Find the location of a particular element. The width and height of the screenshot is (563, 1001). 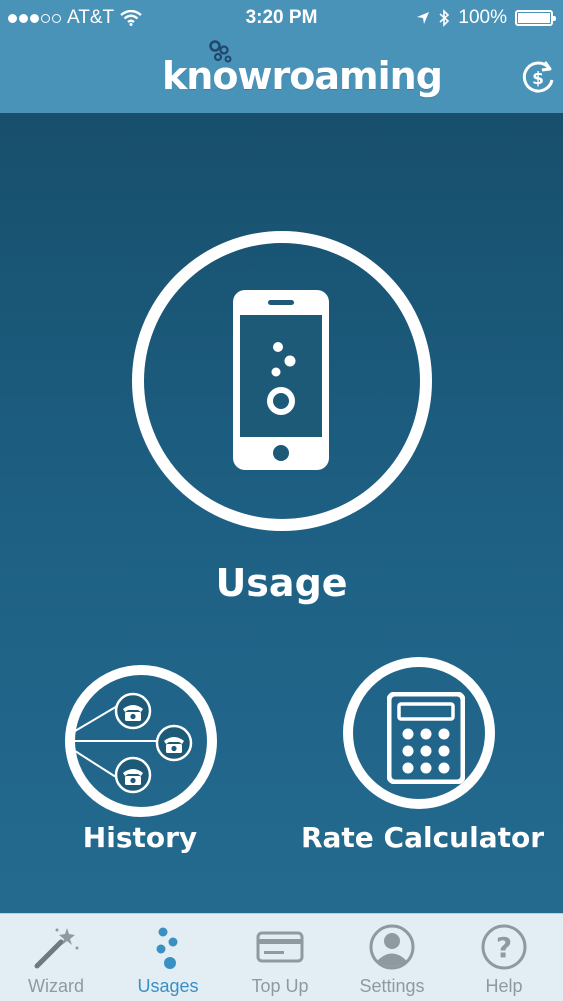

user-icon is located at coordinates (392, 947).